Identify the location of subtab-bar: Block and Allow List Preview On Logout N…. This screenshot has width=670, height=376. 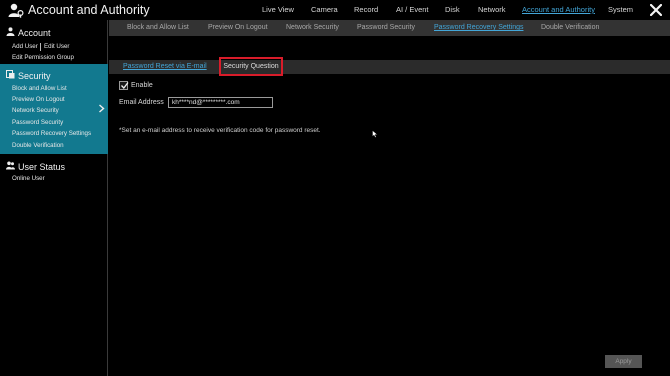
(389, 28).